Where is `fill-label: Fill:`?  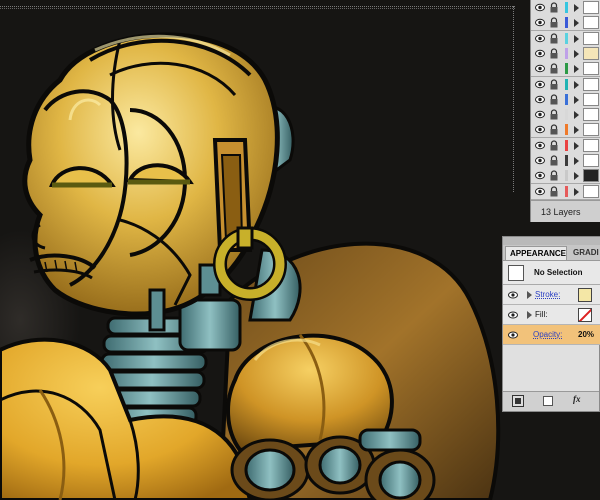 fill-label: Fill: is located at coordinates (541, 314).